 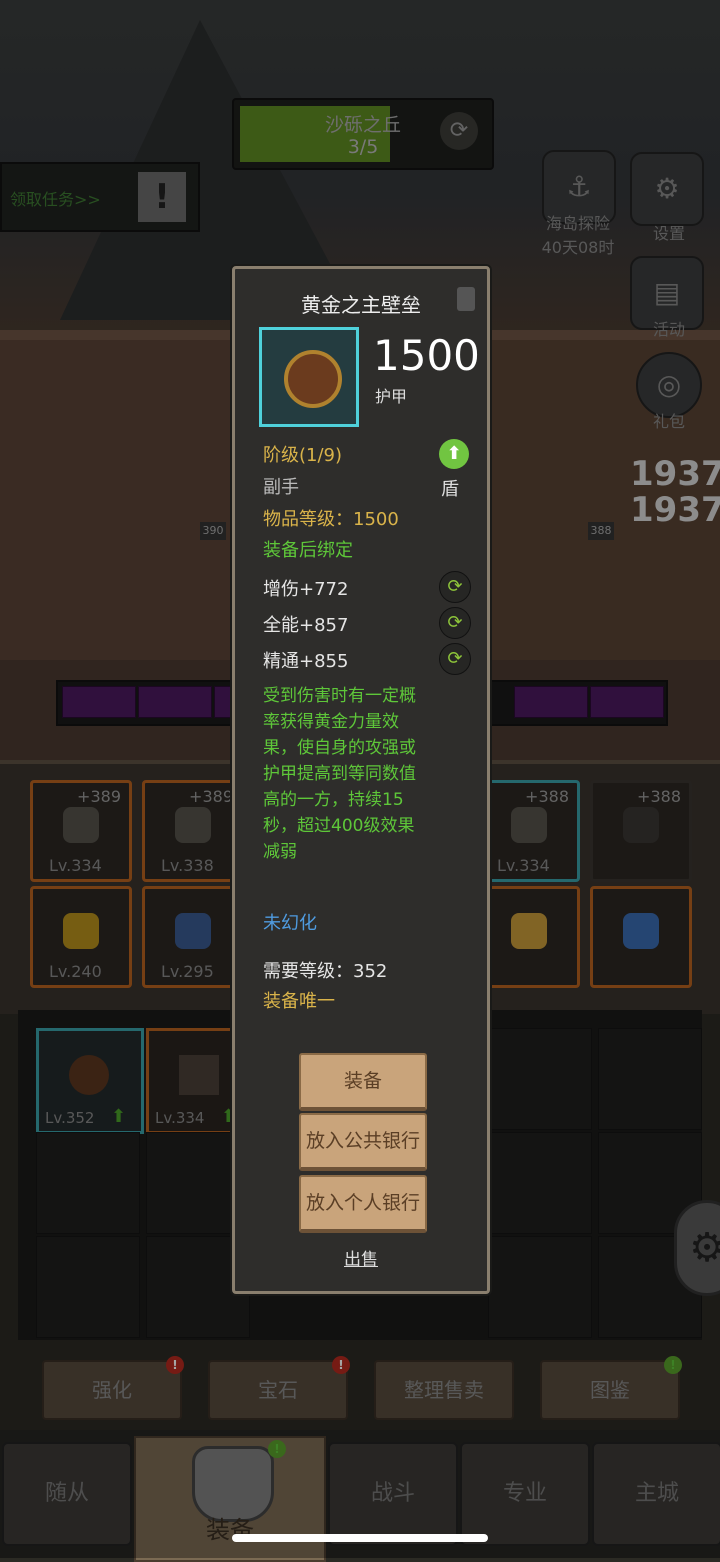 What do you see at coordinates (325, 971) in the screenshot?
I see `required-level: 需要等级：352` at bounding box center [325, 971].